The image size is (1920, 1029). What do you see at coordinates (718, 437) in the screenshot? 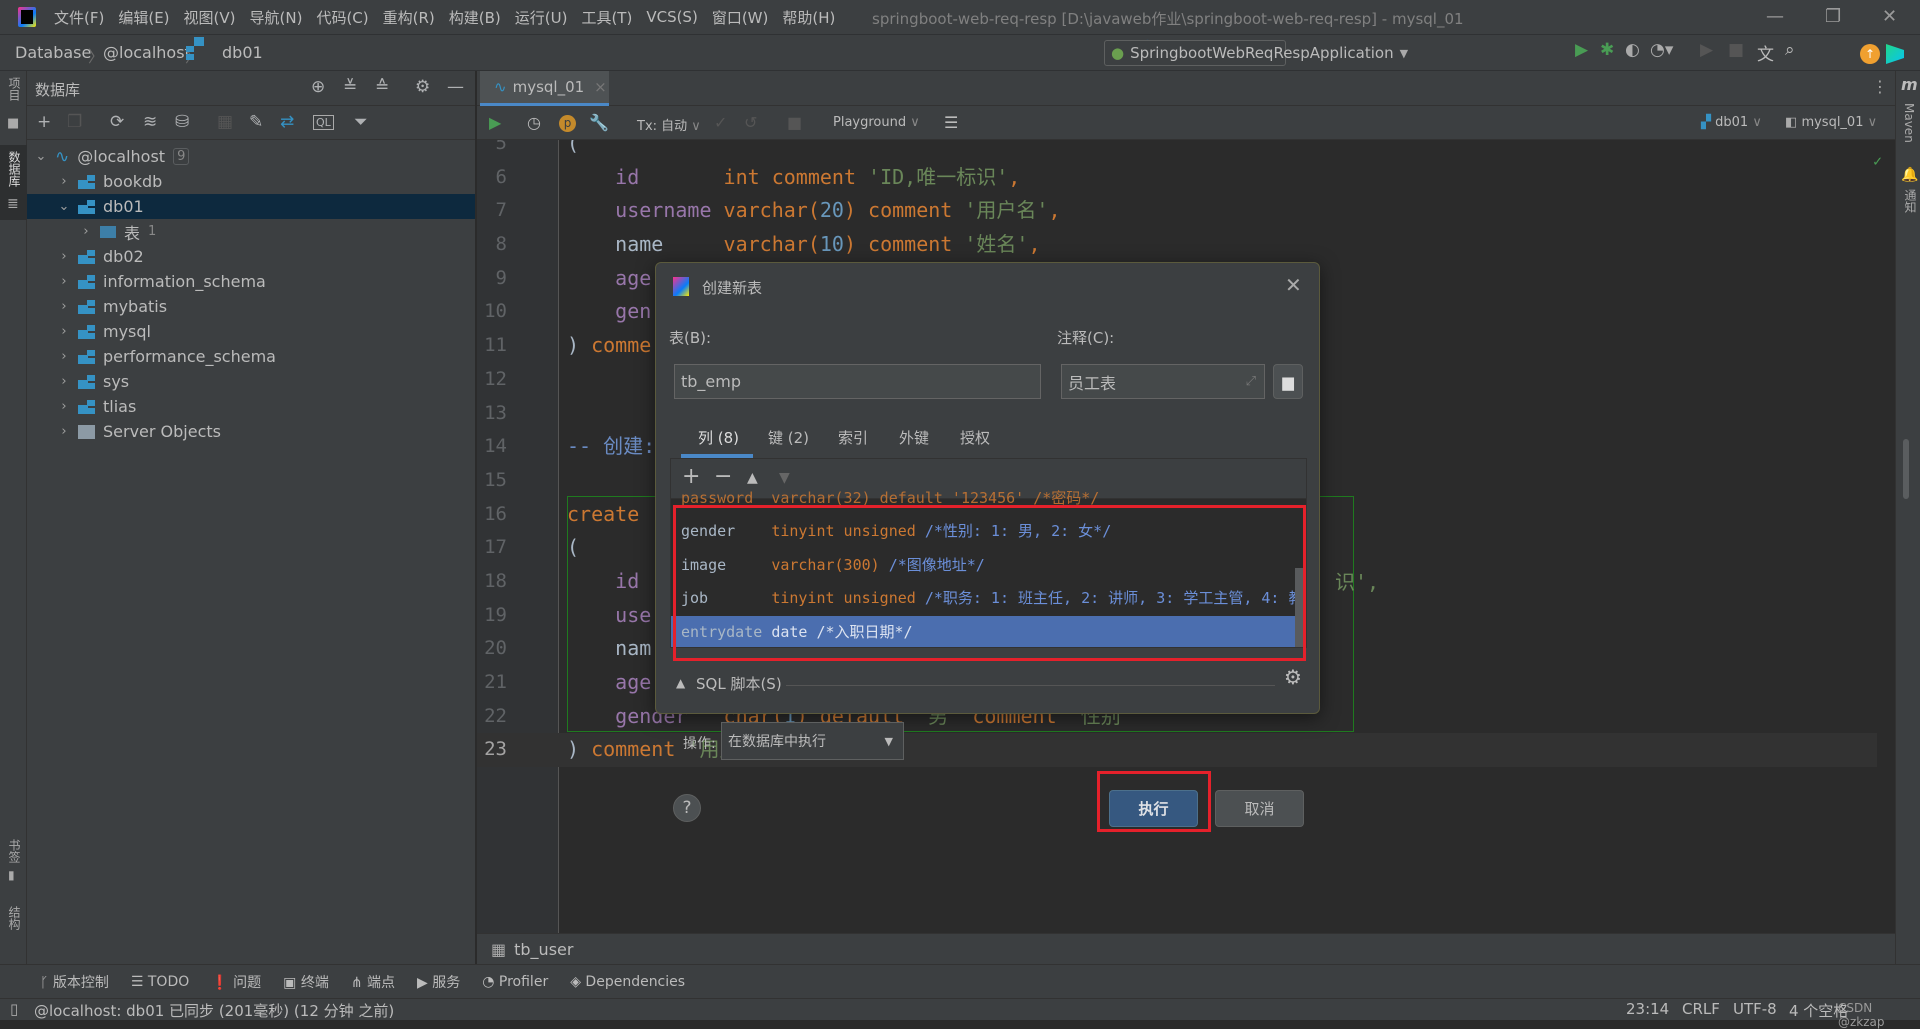
I see `tab-columns: 列 (8)` at bounding box center [718, 437].